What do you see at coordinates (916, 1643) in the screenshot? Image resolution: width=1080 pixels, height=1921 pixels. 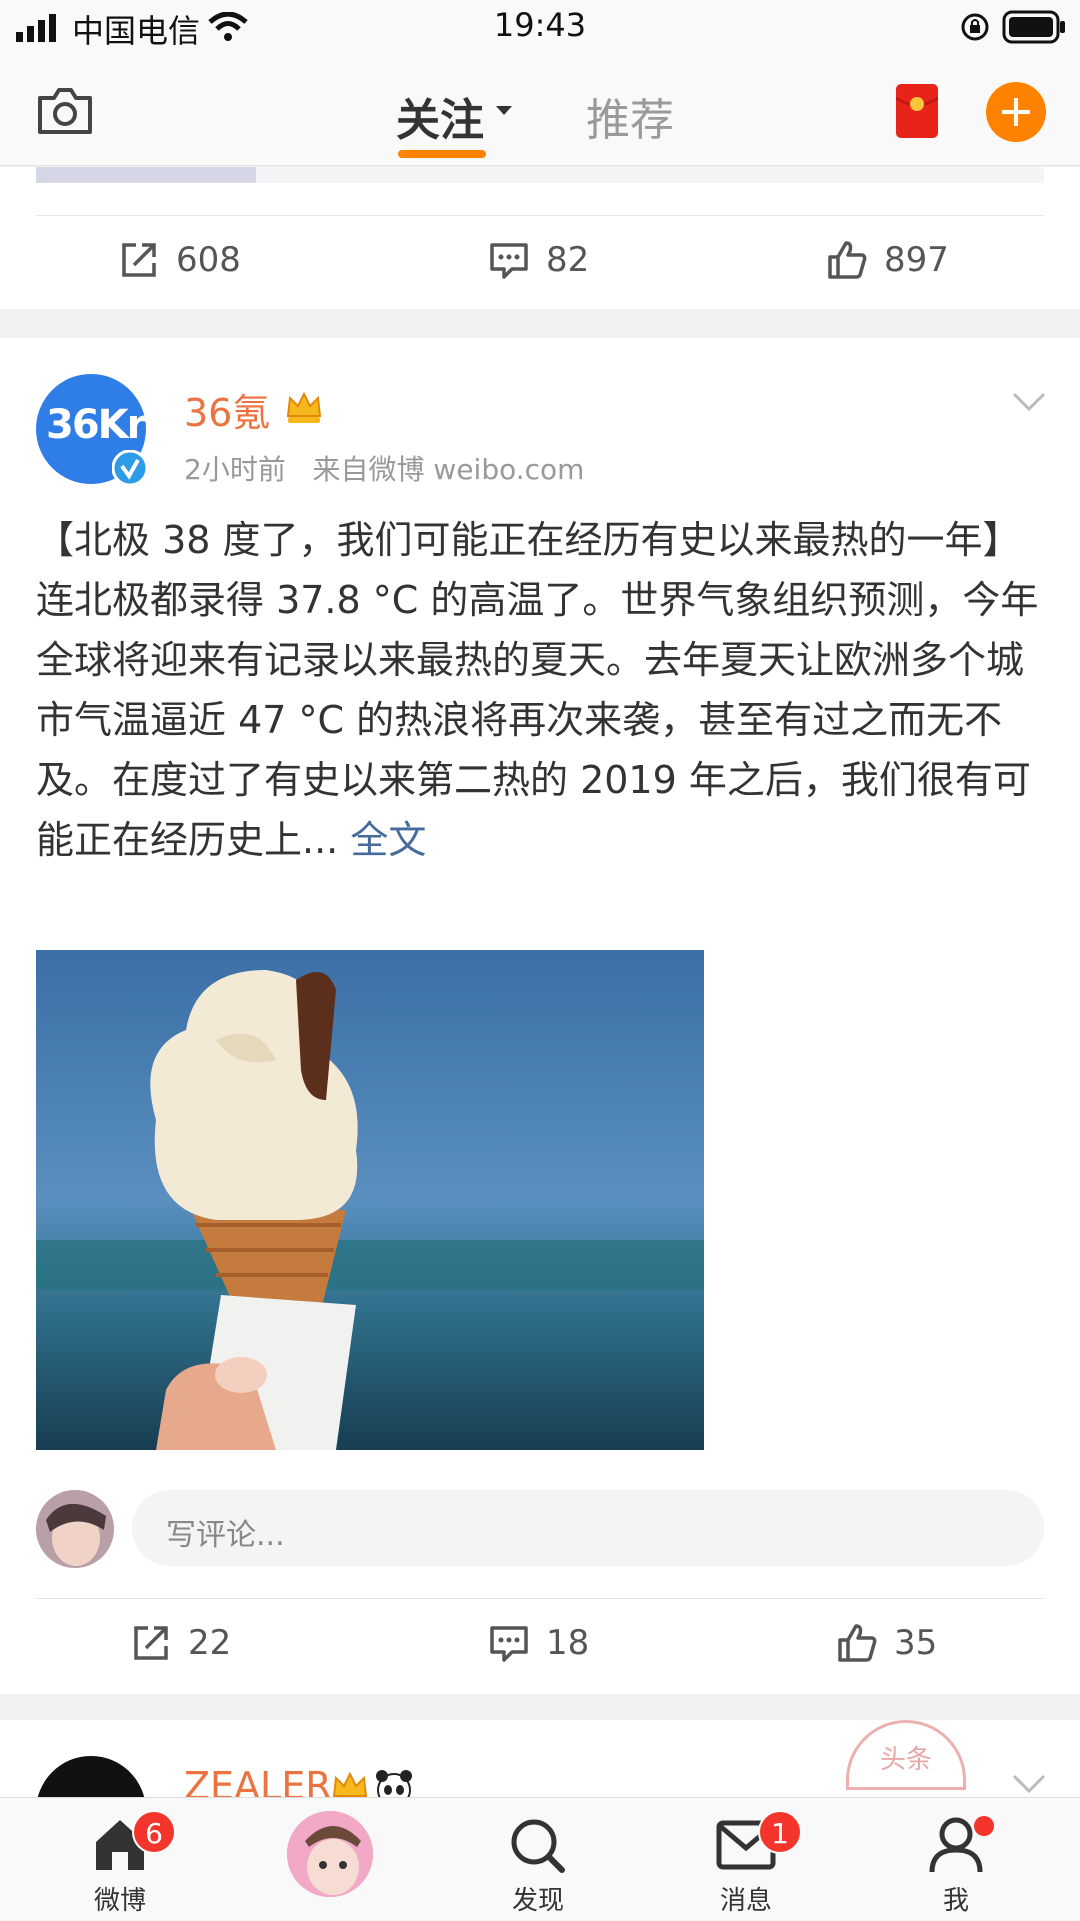 I see `like-count: 35` at bounding box center [916, 1643].